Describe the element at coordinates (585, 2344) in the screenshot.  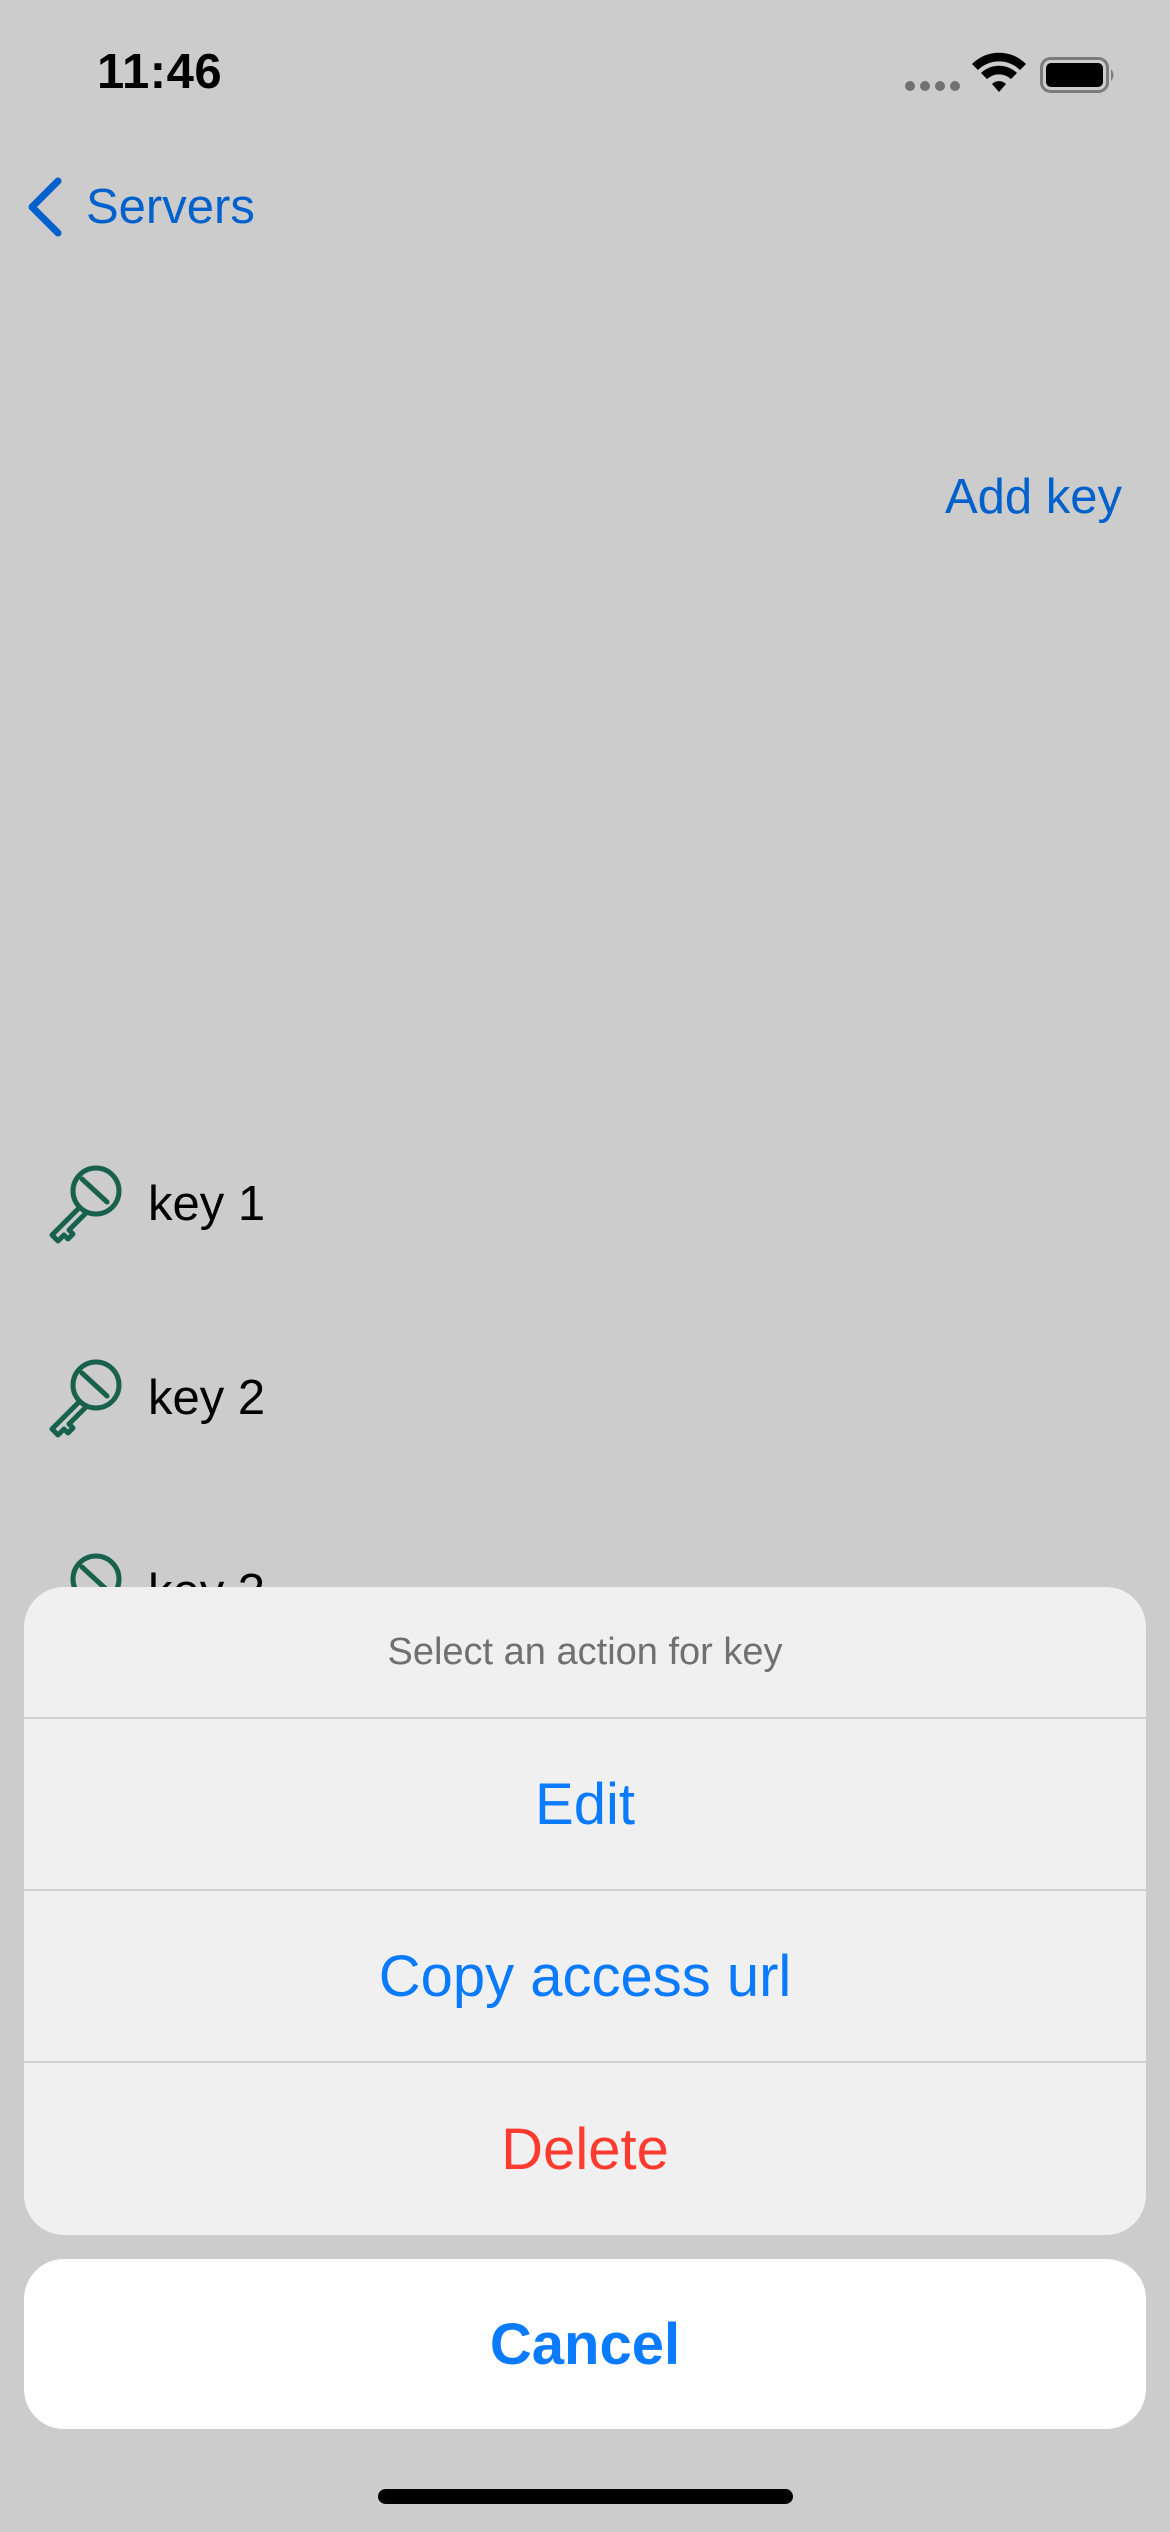
I see `cancel-button: Cancel` at that location.